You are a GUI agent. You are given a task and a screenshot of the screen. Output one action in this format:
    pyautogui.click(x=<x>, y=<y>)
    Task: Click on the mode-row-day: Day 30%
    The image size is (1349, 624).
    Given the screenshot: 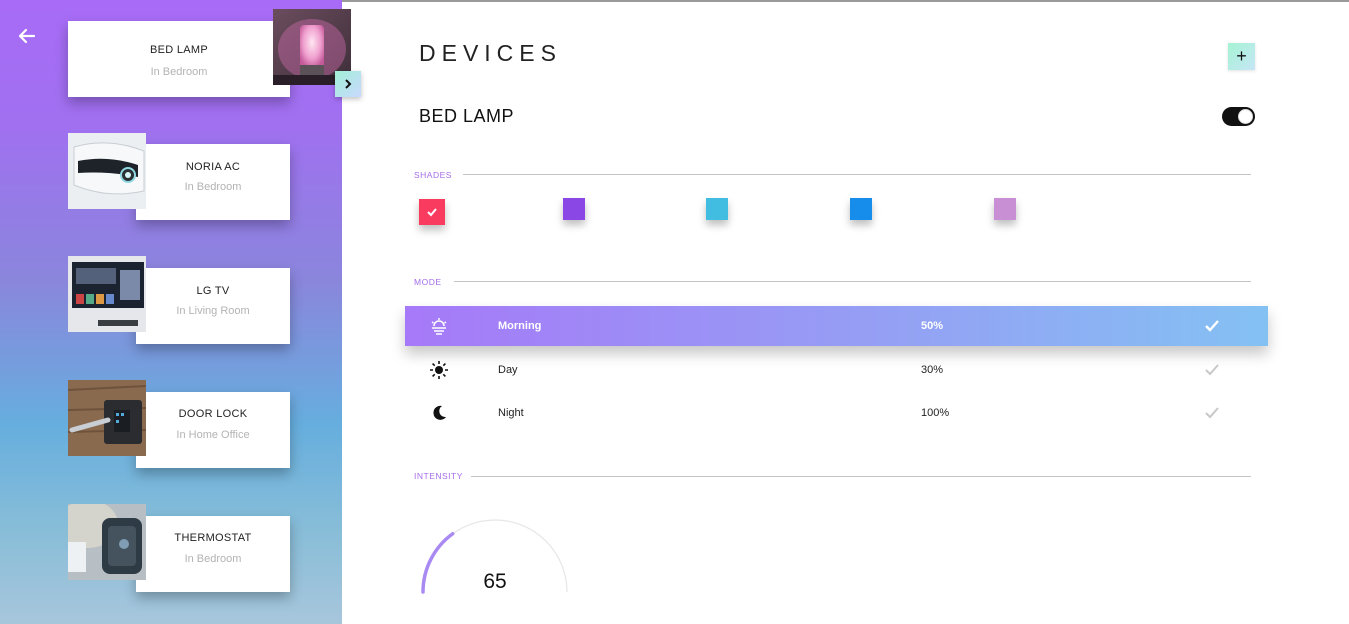 What is the action you would take?
    pyautogui.click(x=836, y=370)
    